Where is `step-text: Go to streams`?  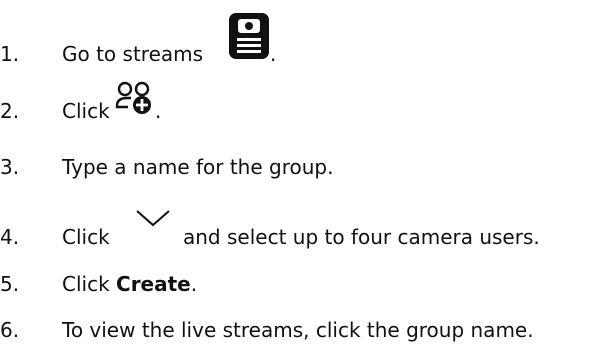 step-text: Go to streams is located at coordinates (132, 54).